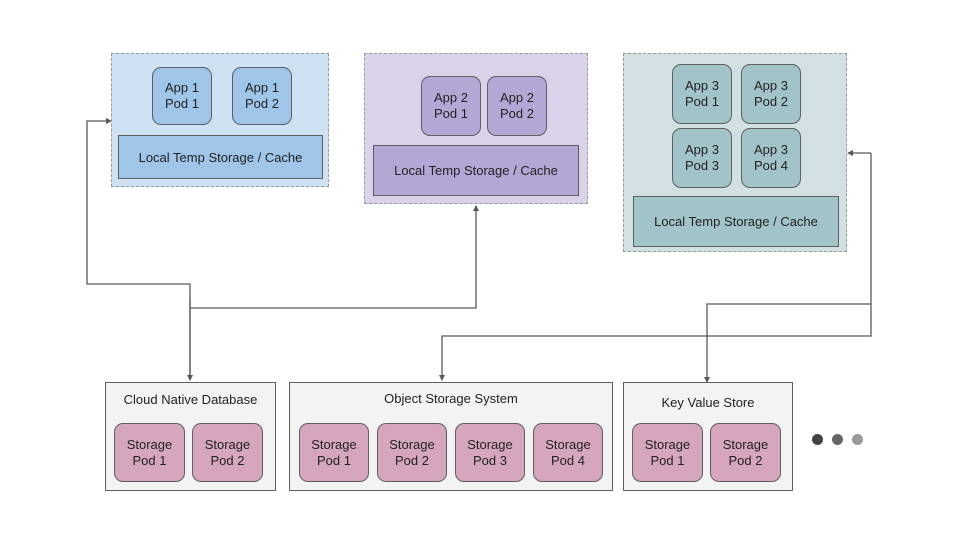 This screenshot has height=540, width=960. I want to click on app-pod: App 3 Pod 2, so click(771, 94).